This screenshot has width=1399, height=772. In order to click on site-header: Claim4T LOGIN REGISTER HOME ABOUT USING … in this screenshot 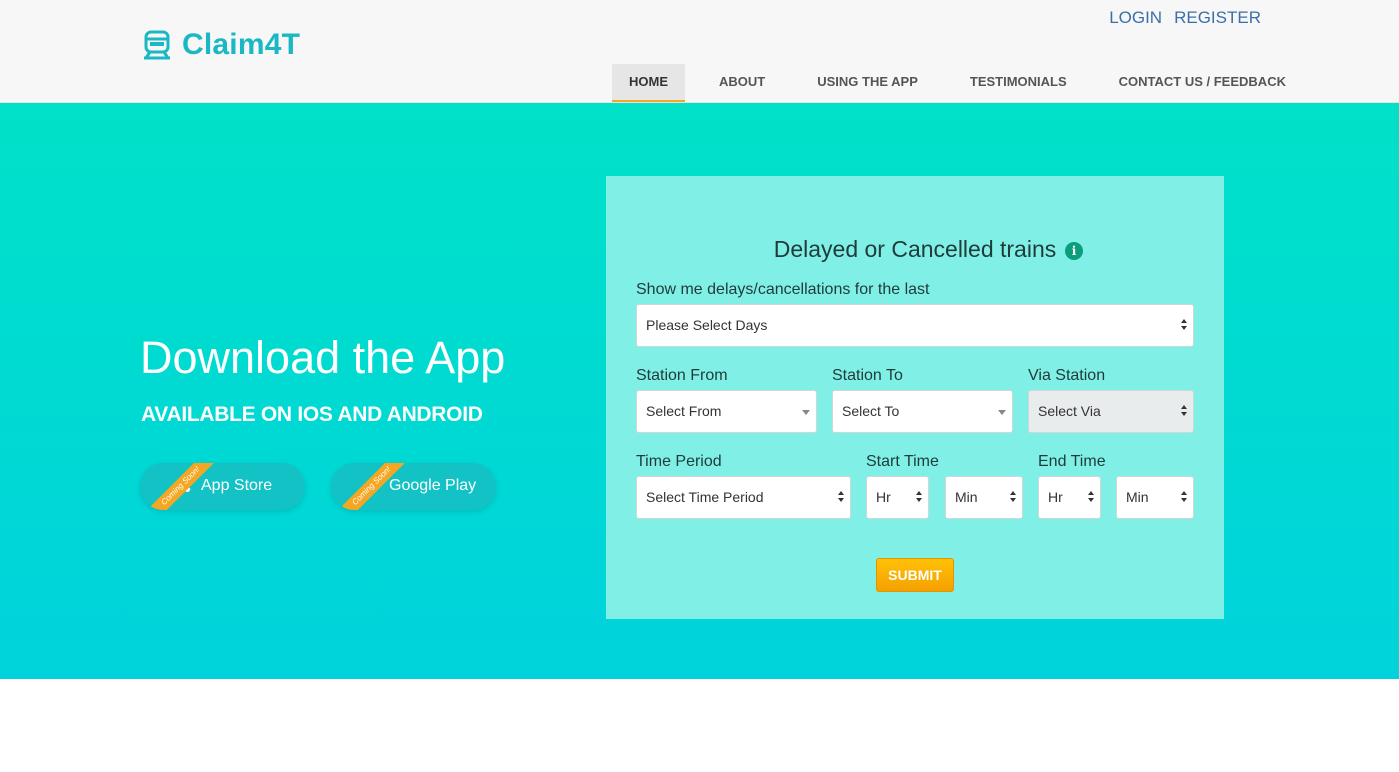, I will do `click(699, 51)`.